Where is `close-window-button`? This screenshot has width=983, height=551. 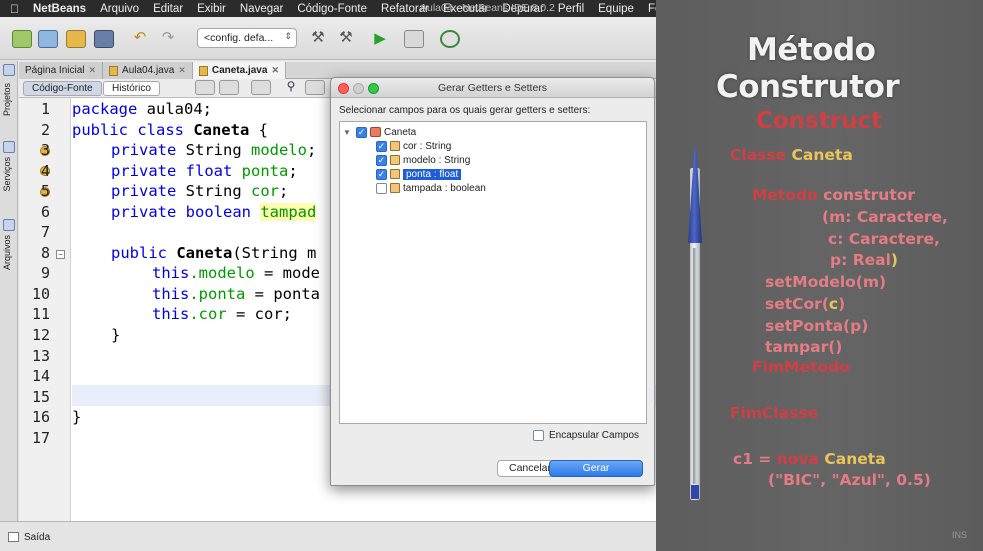 close-window-button is located at coordinates (343, 88).